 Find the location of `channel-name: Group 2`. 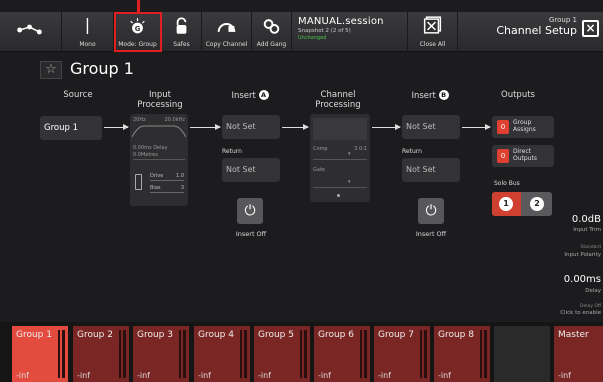

channel-name: Group 2 is located at coordinates (95, 335).